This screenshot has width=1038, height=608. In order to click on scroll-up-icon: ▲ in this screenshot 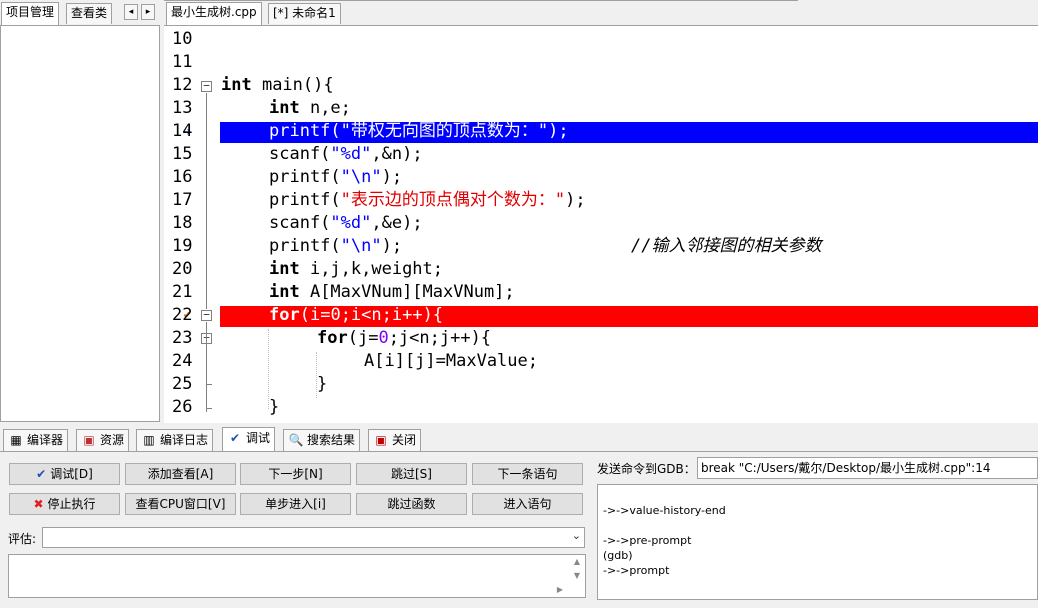, I will do `click(577, 561)`.